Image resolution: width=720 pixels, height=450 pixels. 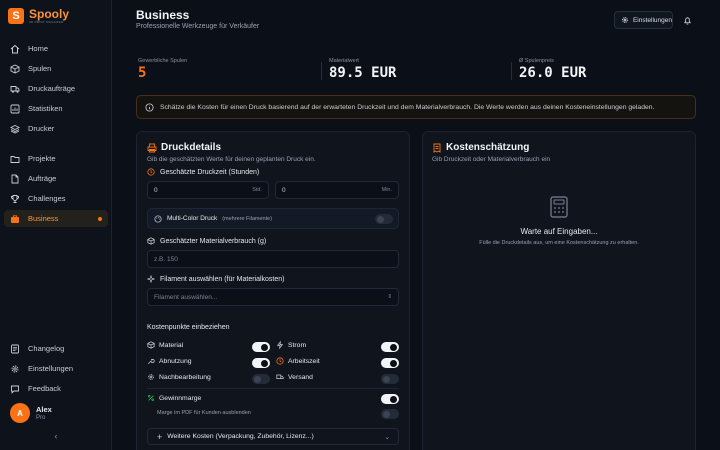 I want to click on cost-item-label: Arbeitszeit, so click(x=304, y=361).